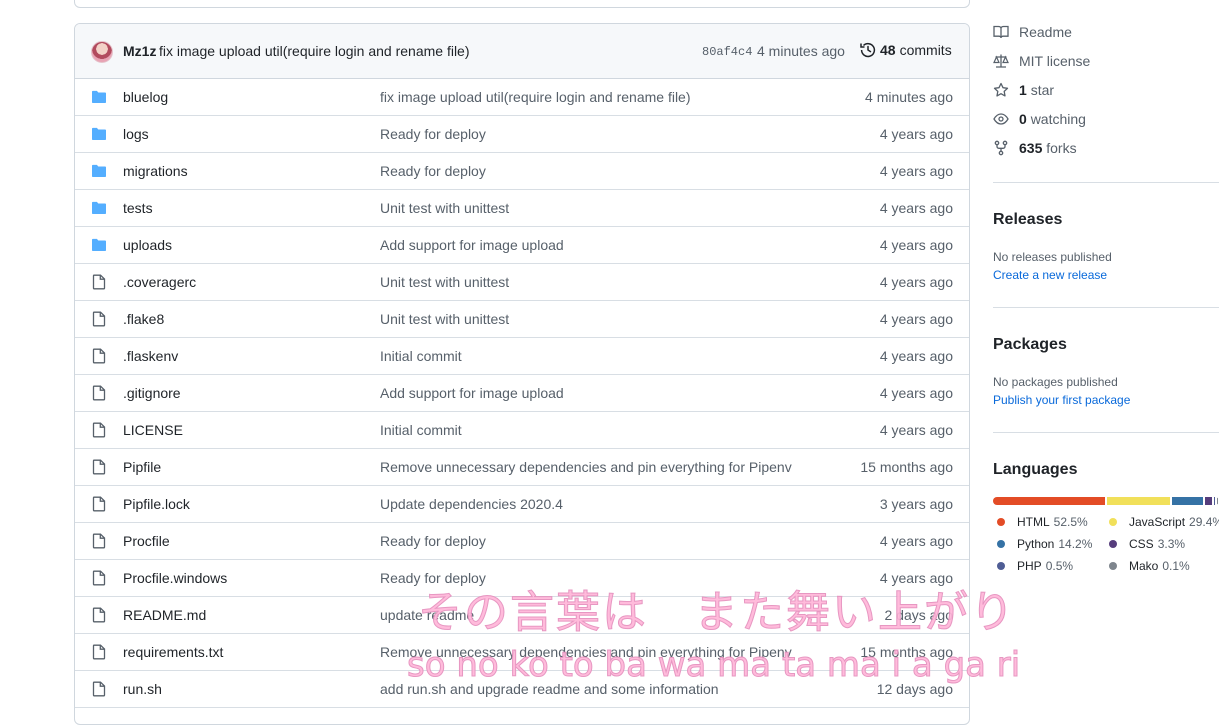 This screenshot has width=1219, height=725. Describe the element at coordinates (906, 50) in the screenshot. I see `commits-history-link: 48 commits` at that location.